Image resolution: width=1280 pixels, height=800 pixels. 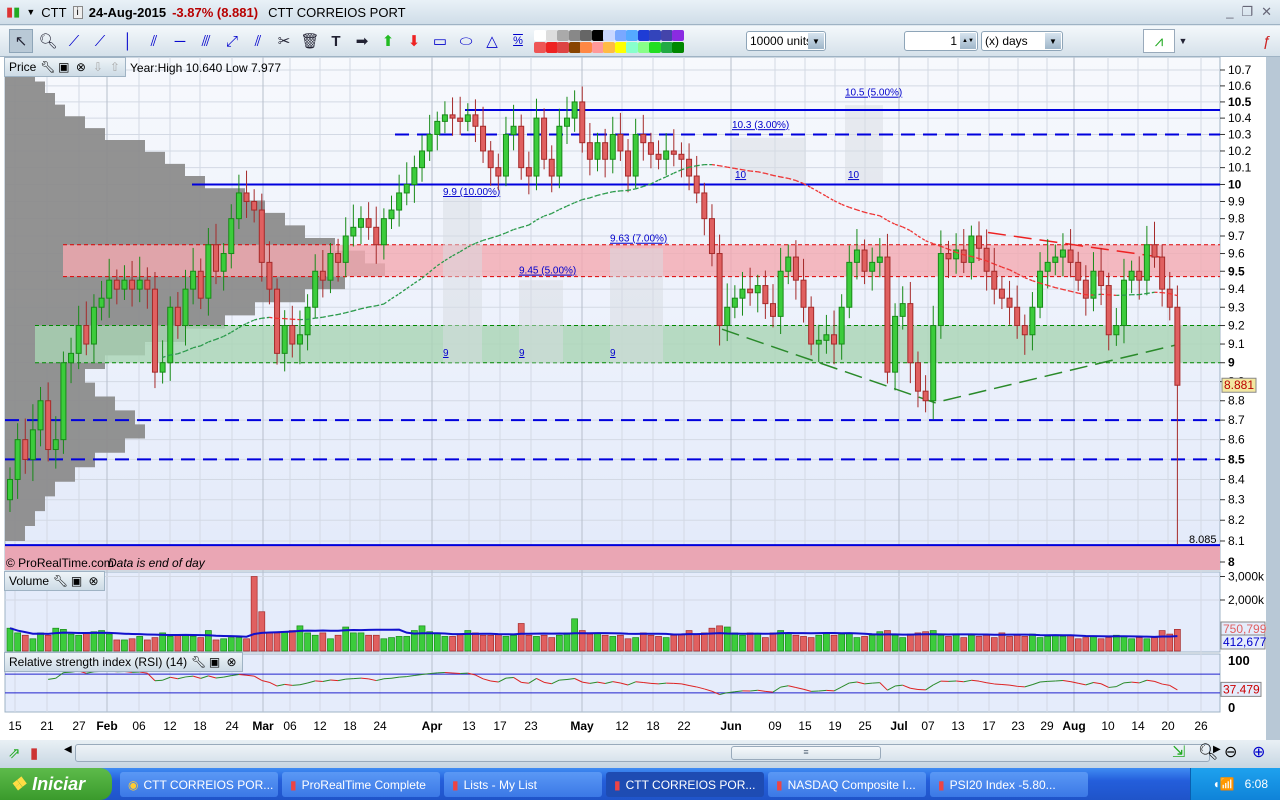 I want to click on ellipse-tool-icon: ⬭, so click(x=466, y=41).